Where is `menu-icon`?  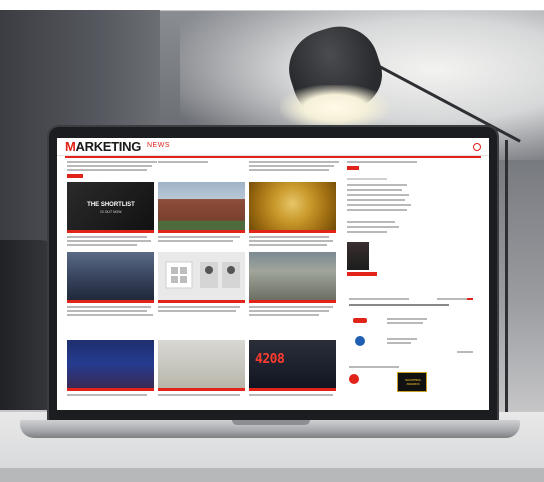
menu-icon is located at coordinates (477, 147).